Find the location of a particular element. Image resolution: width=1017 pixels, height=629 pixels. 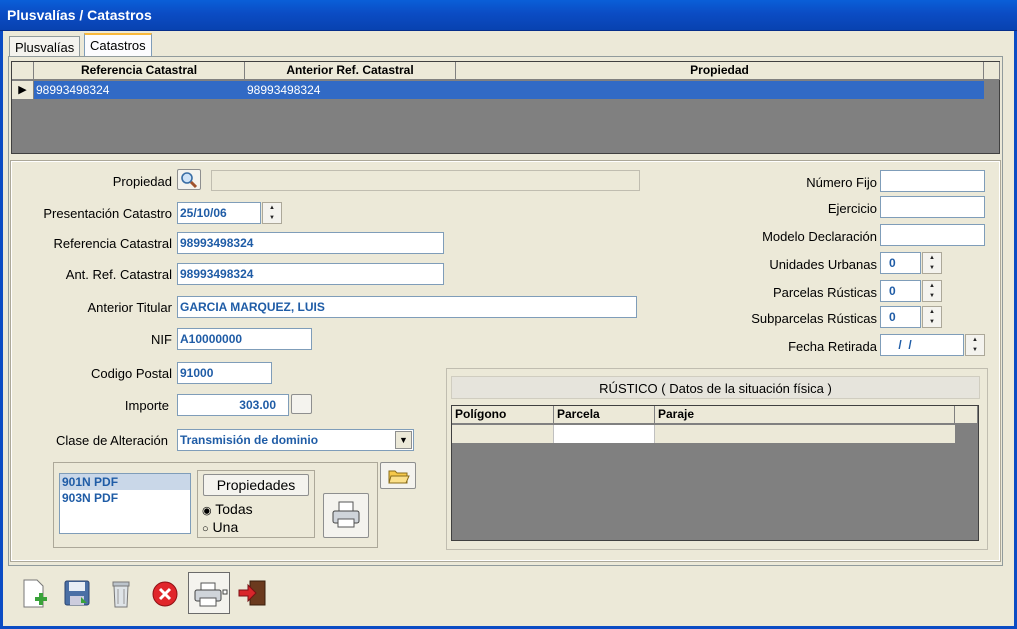

clase-alteracion-value: Transmisión de dominio is located at coordinates (249, 440).